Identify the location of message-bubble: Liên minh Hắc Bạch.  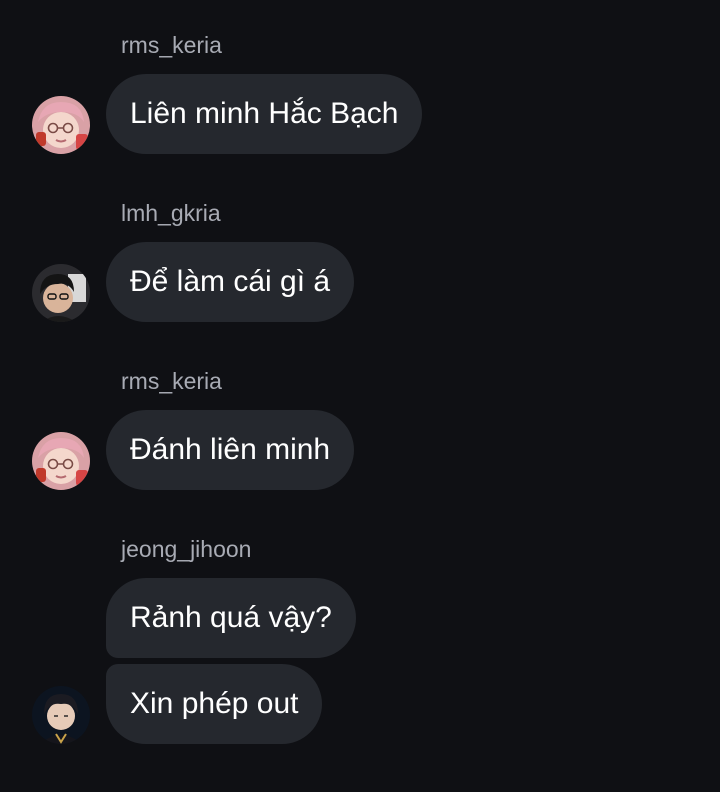
(264, 114).